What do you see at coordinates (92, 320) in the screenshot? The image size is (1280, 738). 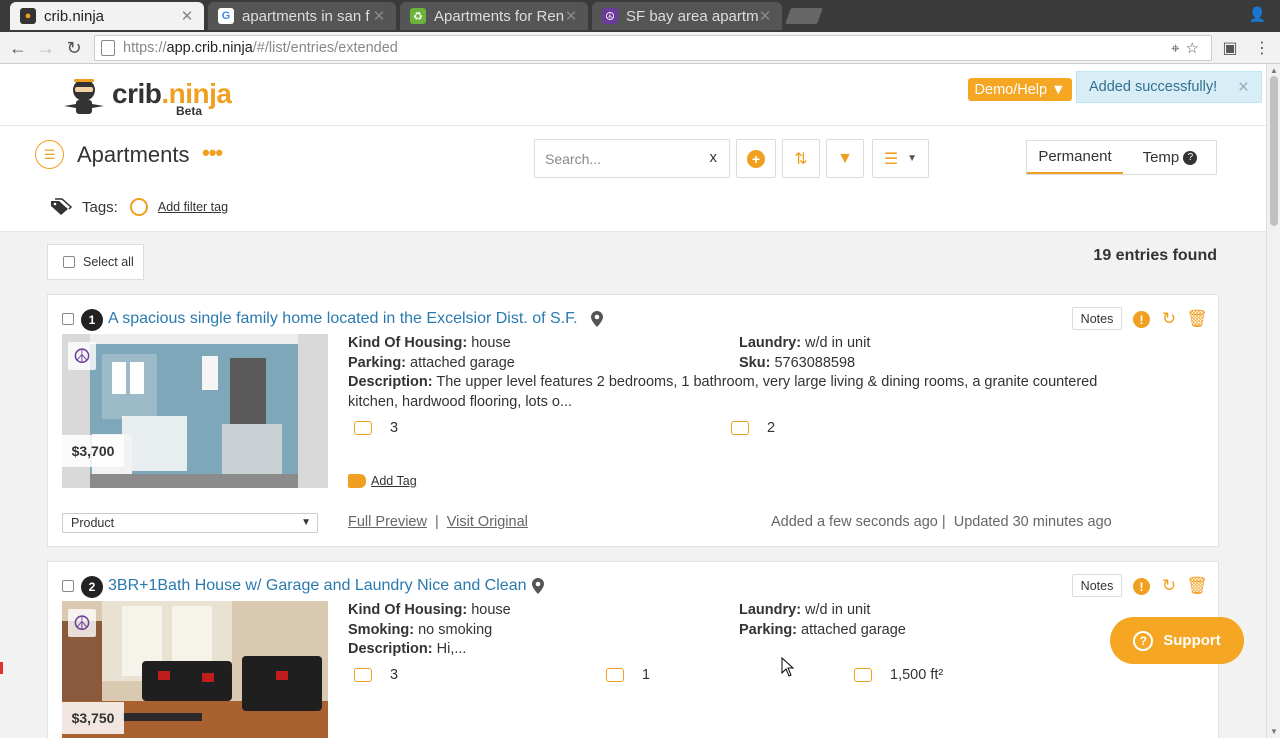 I see `entry-number: 1` at bounding box center [92, 320].